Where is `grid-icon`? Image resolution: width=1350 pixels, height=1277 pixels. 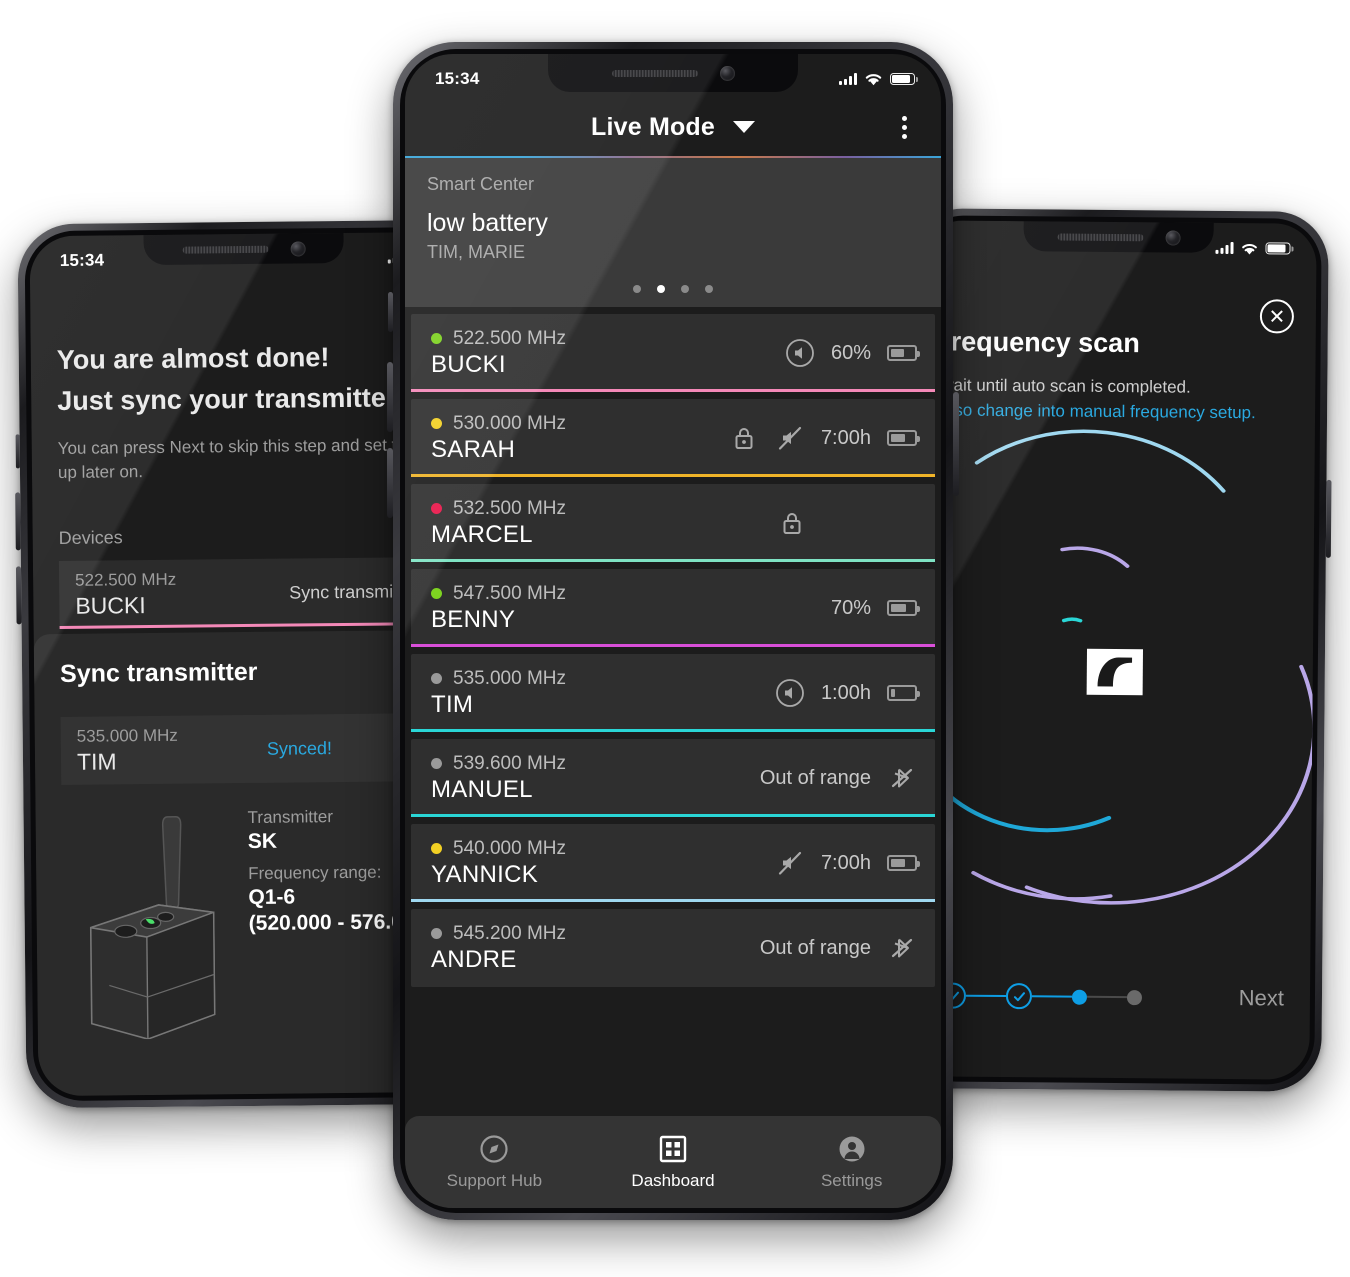 grid-icon is located at coordinates (673, 1149).